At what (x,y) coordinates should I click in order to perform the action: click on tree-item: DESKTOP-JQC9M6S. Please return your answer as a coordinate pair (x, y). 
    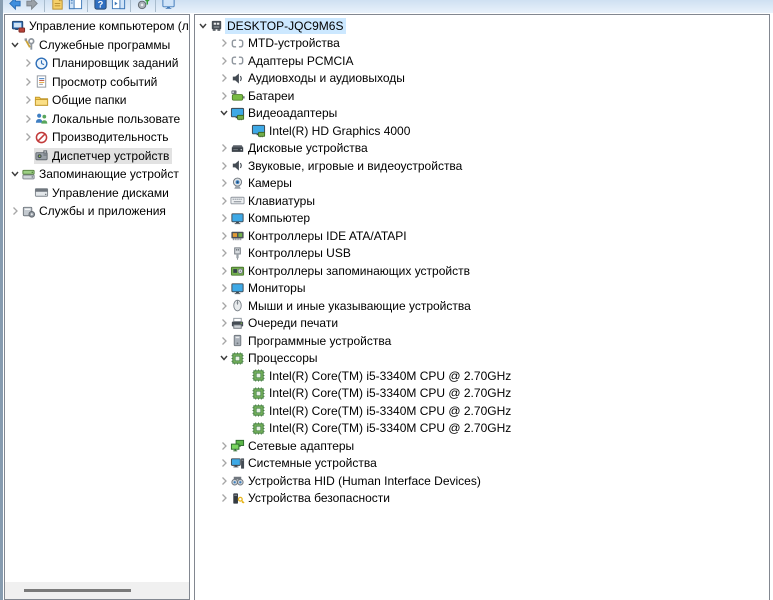
    Looking at the image, I should click on (482, 26).